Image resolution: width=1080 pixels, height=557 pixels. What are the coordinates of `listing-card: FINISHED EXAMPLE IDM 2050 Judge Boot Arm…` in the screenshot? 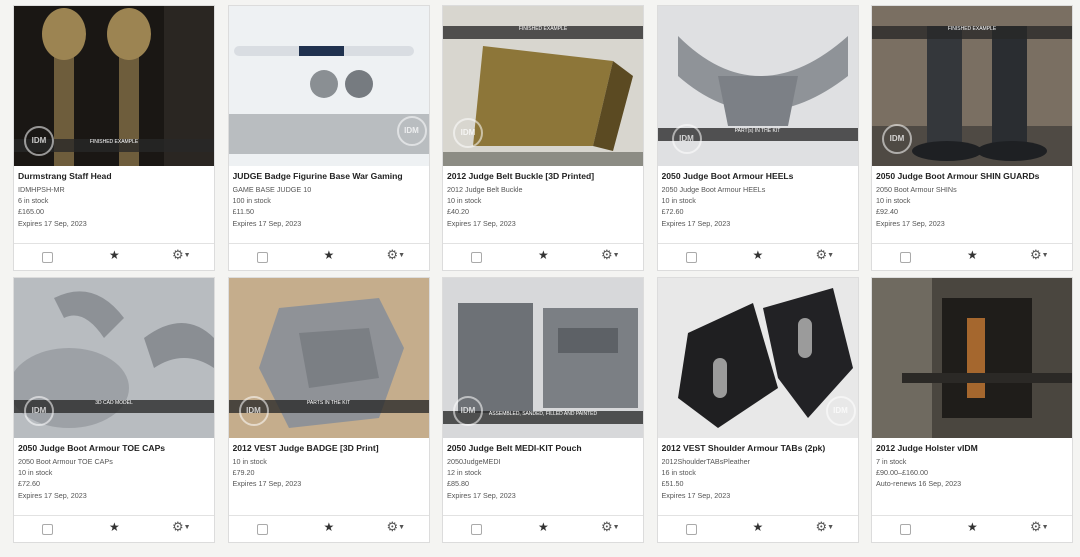 It's located at (972, 138).